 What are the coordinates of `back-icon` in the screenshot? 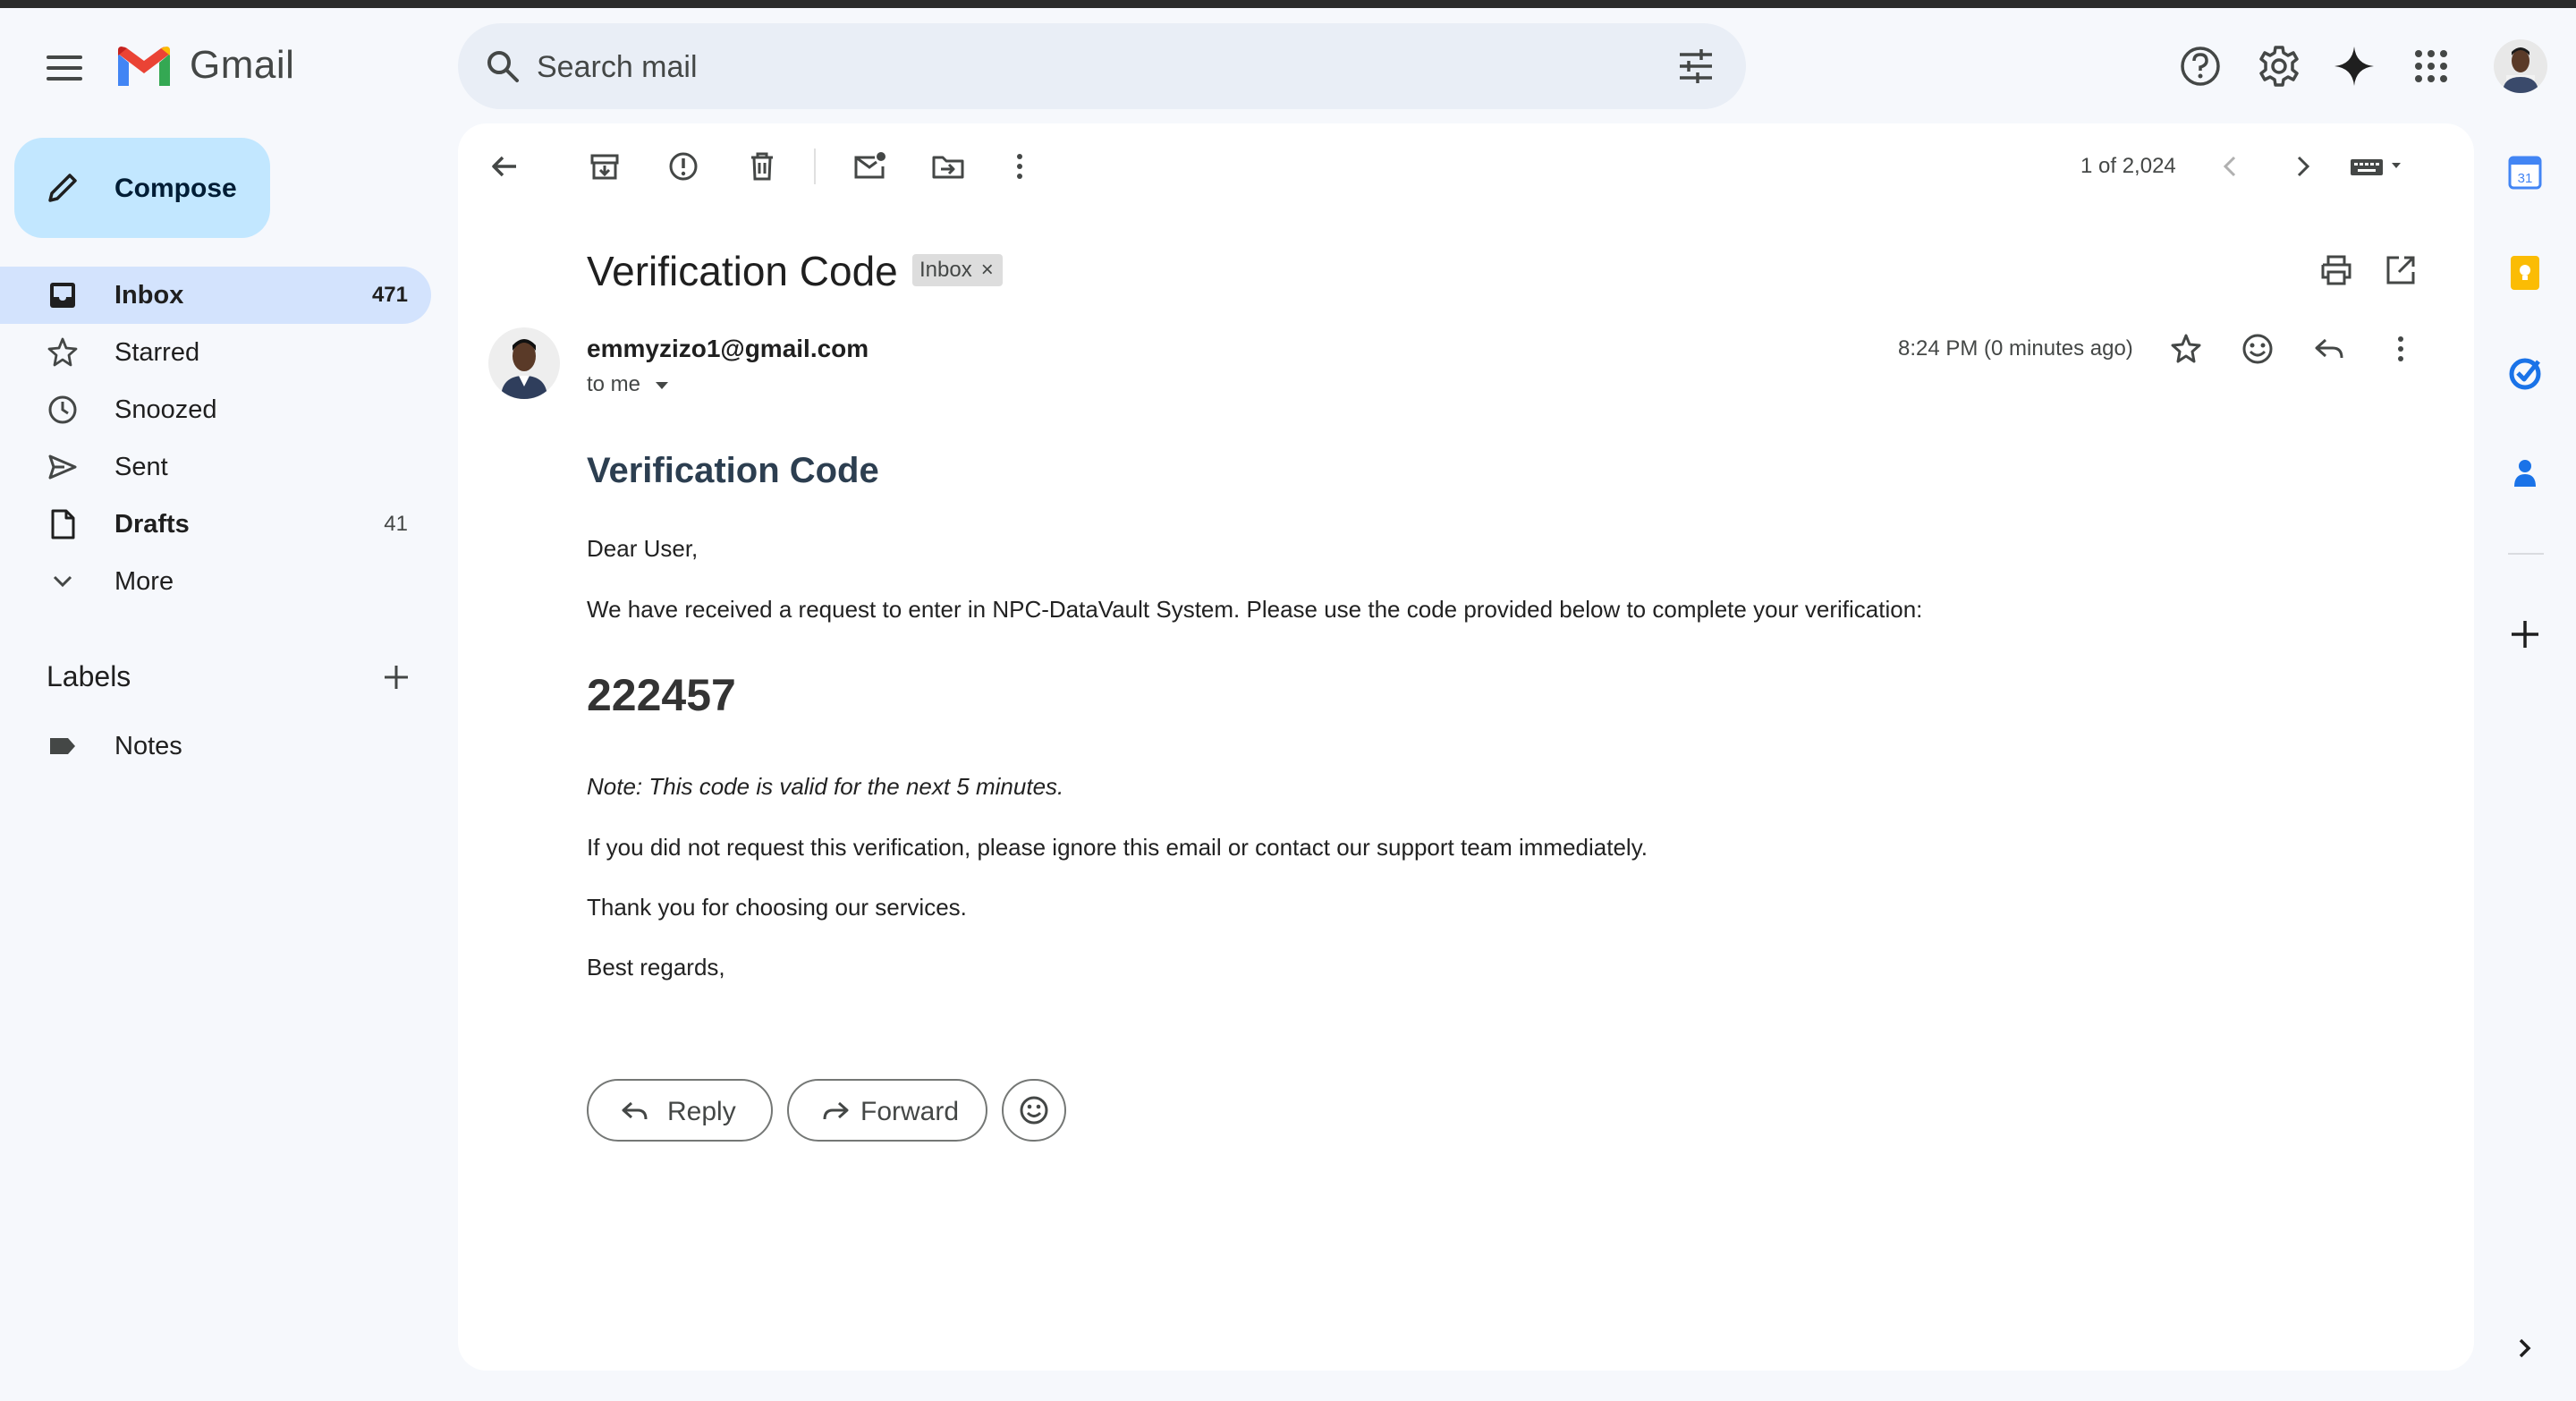 It's located at (504, 166).